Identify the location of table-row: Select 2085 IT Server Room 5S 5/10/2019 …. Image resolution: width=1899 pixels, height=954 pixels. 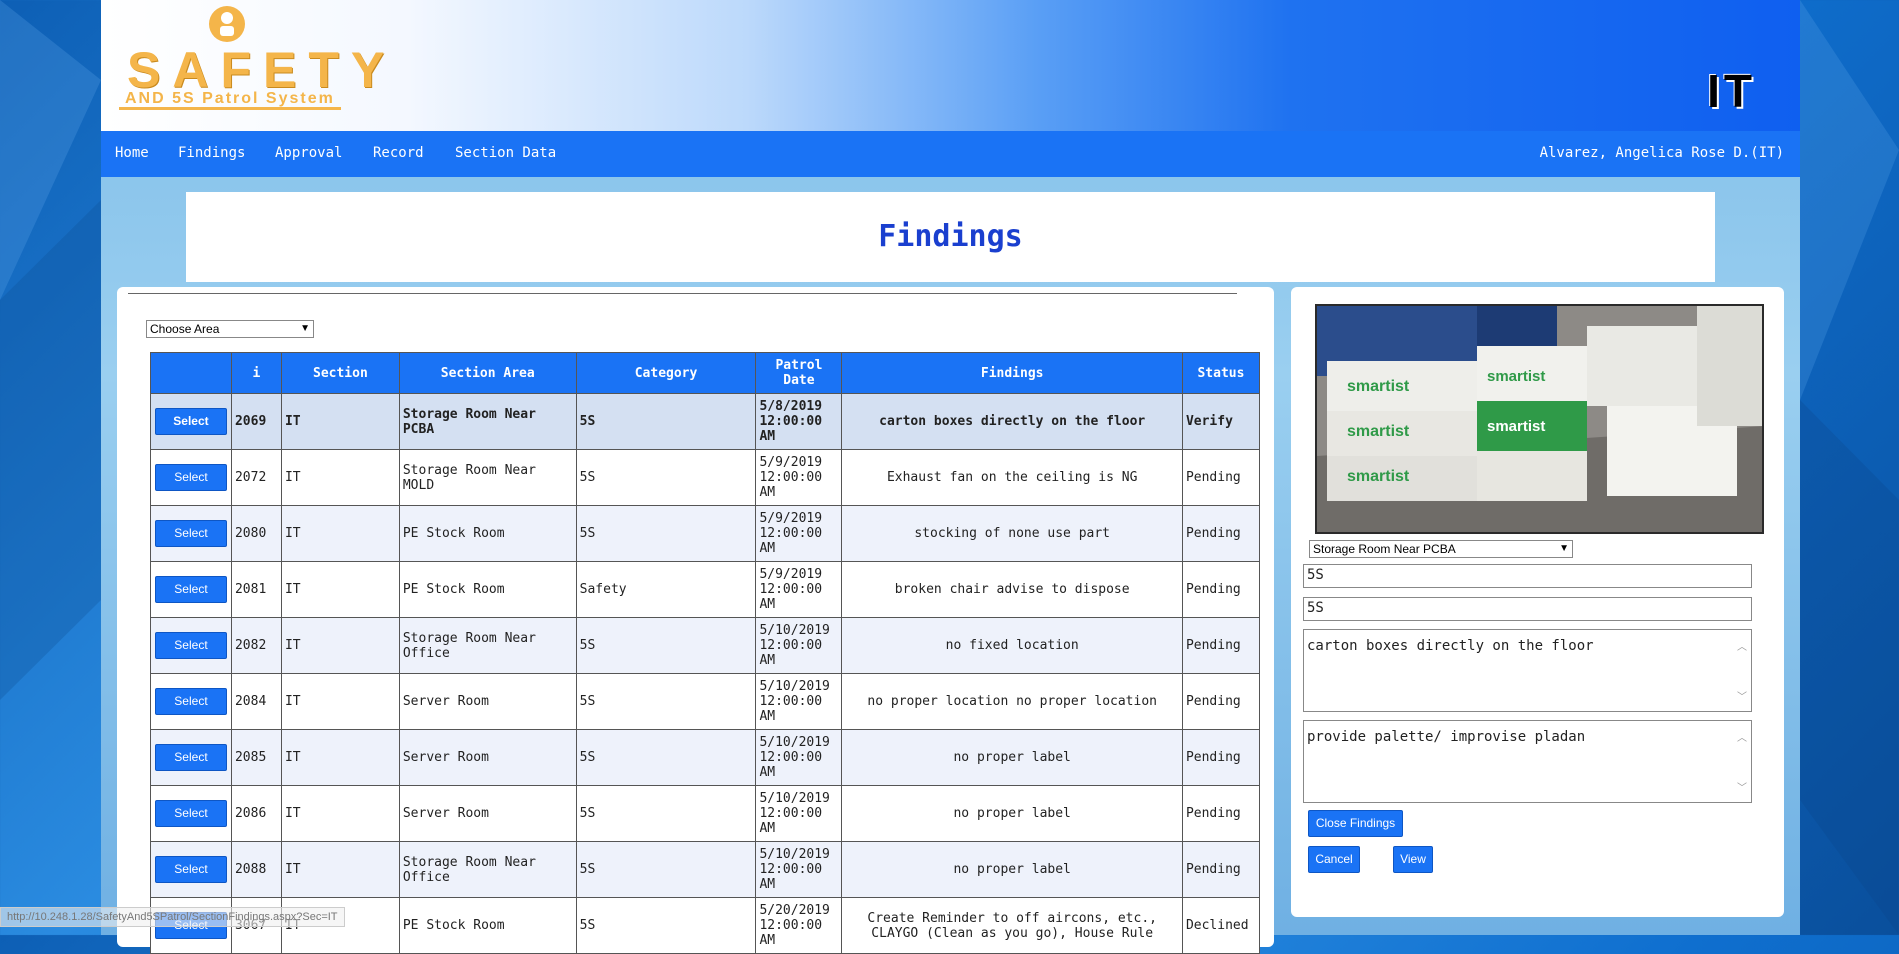
(705, 757).